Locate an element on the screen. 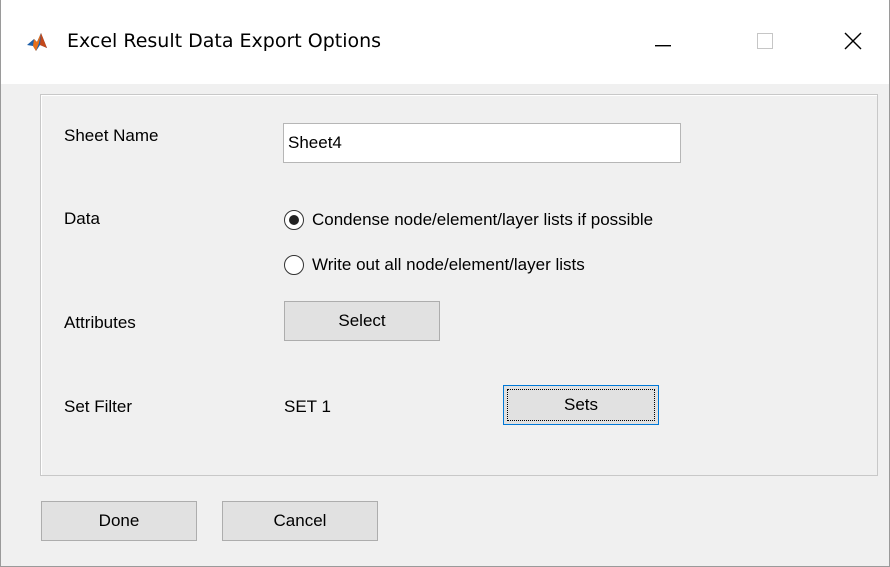  set-filter-label: Set Filter is located at coordinates (98, 406).